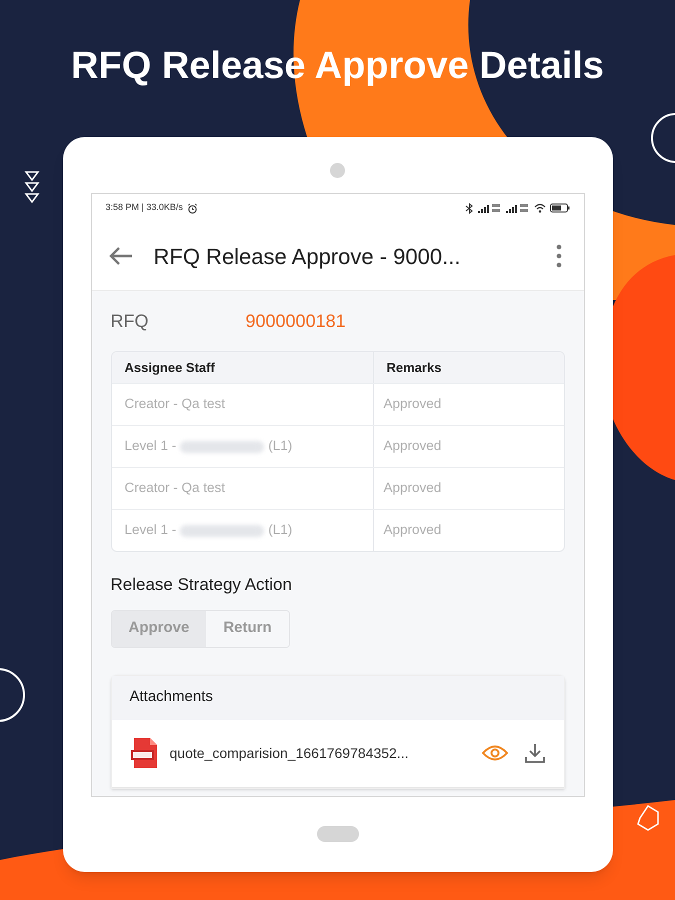 This screenshot has height=900, width=675. I want to click on eye-icon, so click(495, 753).